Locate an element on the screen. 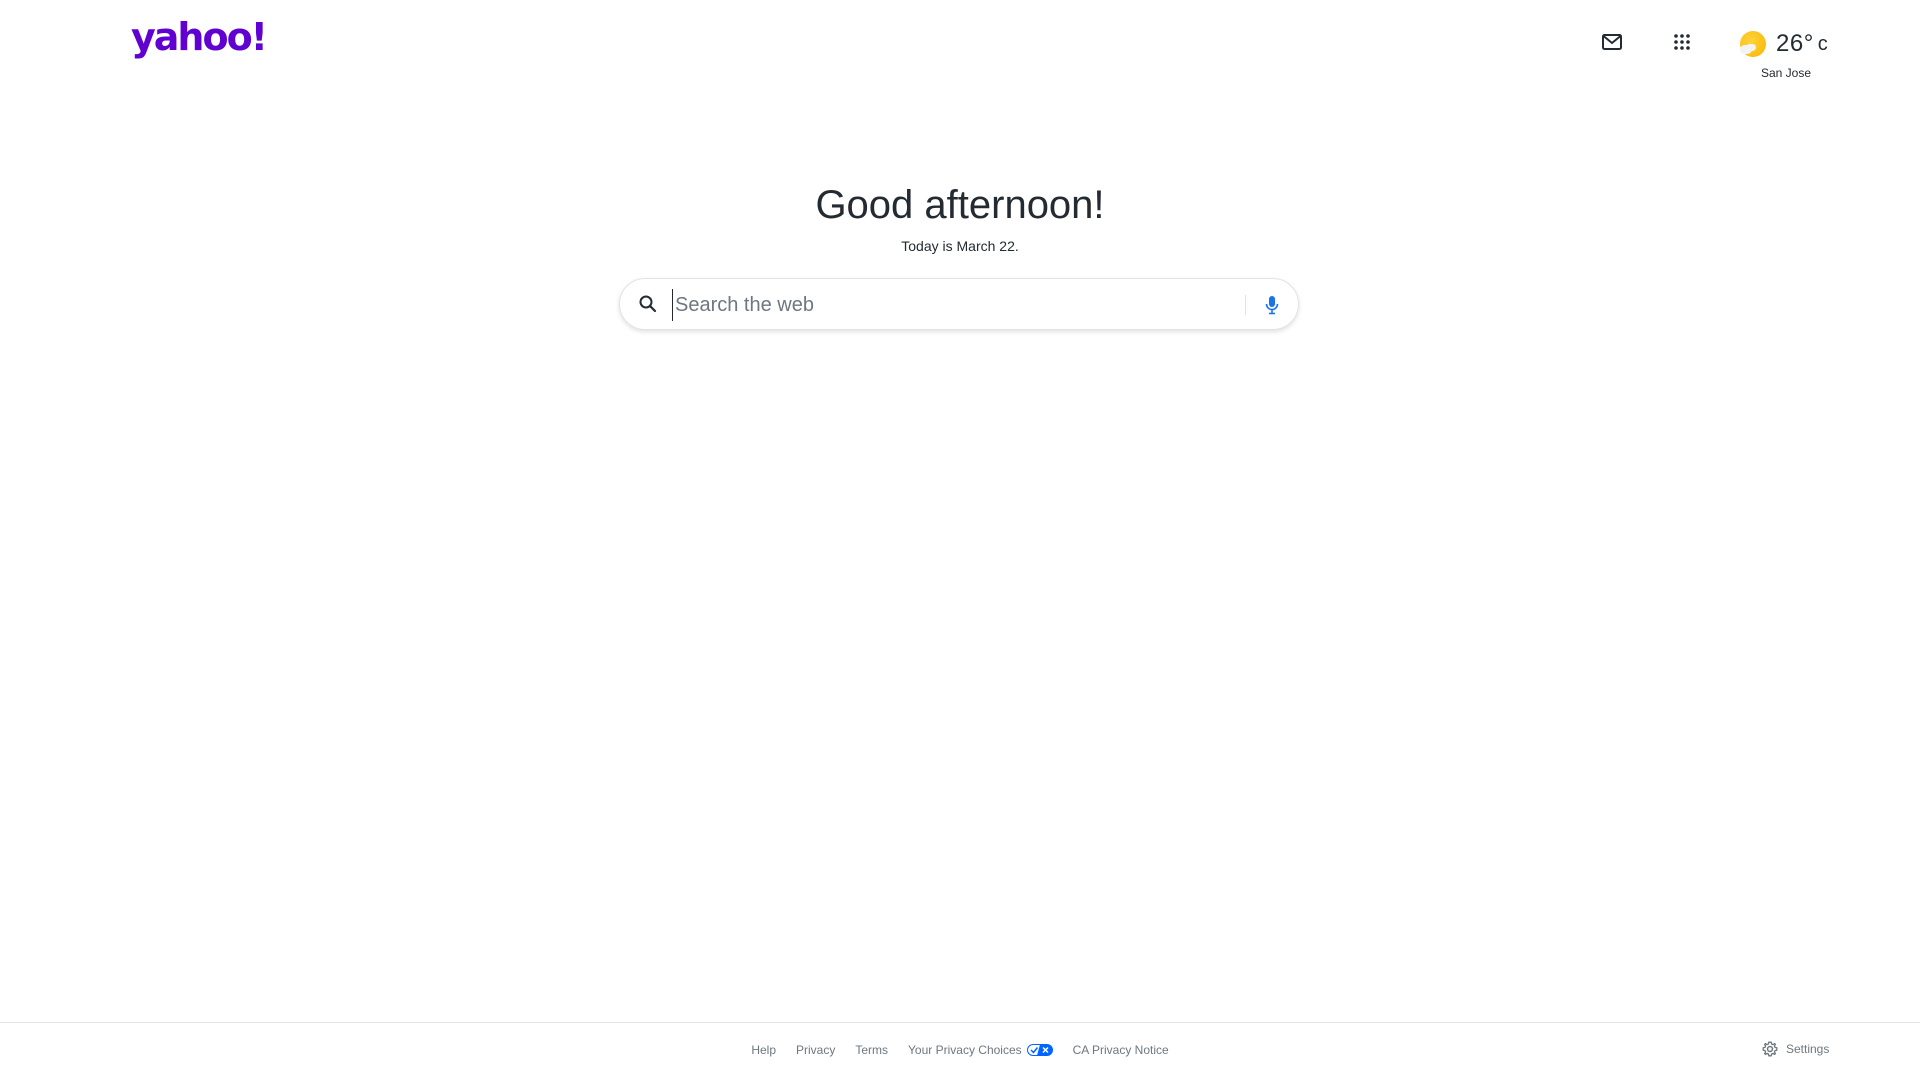 This screenshot has width=1920, height=1080. weather-widget: 26° c San Jose is located at coordinates (1788, 52).